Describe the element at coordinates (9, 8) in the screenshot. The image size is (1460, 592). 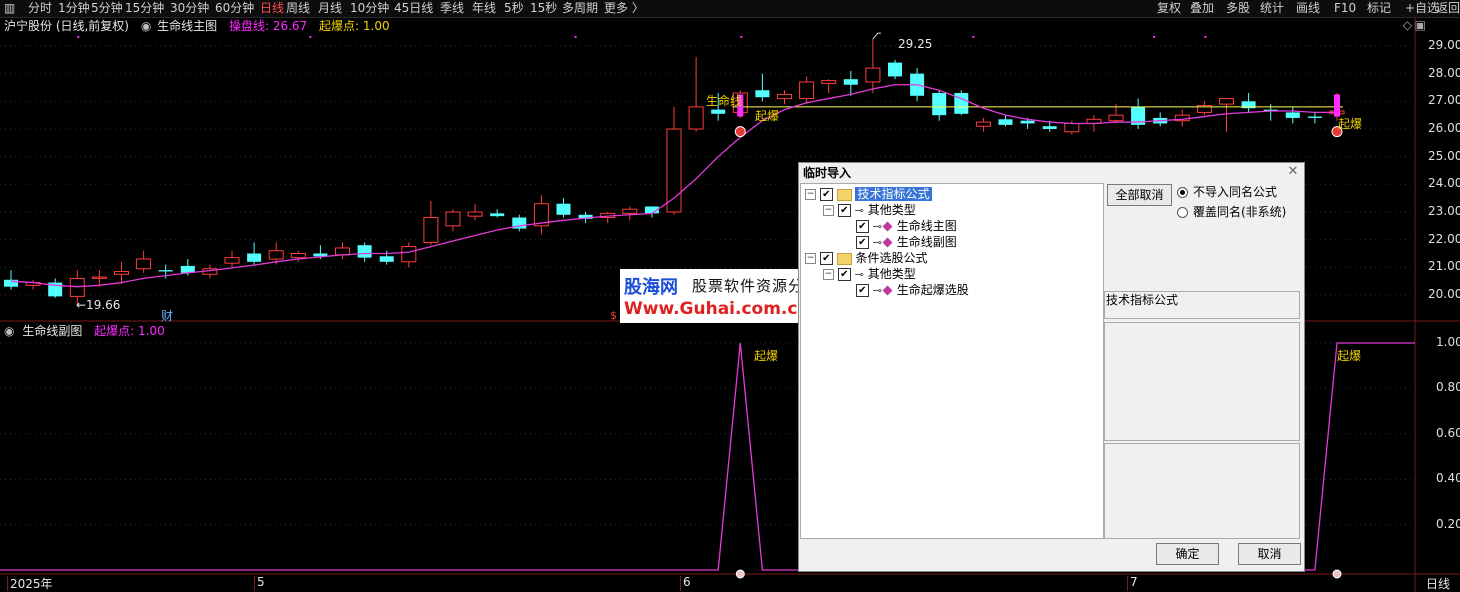
I see `menu-icon: ▥` at that location.